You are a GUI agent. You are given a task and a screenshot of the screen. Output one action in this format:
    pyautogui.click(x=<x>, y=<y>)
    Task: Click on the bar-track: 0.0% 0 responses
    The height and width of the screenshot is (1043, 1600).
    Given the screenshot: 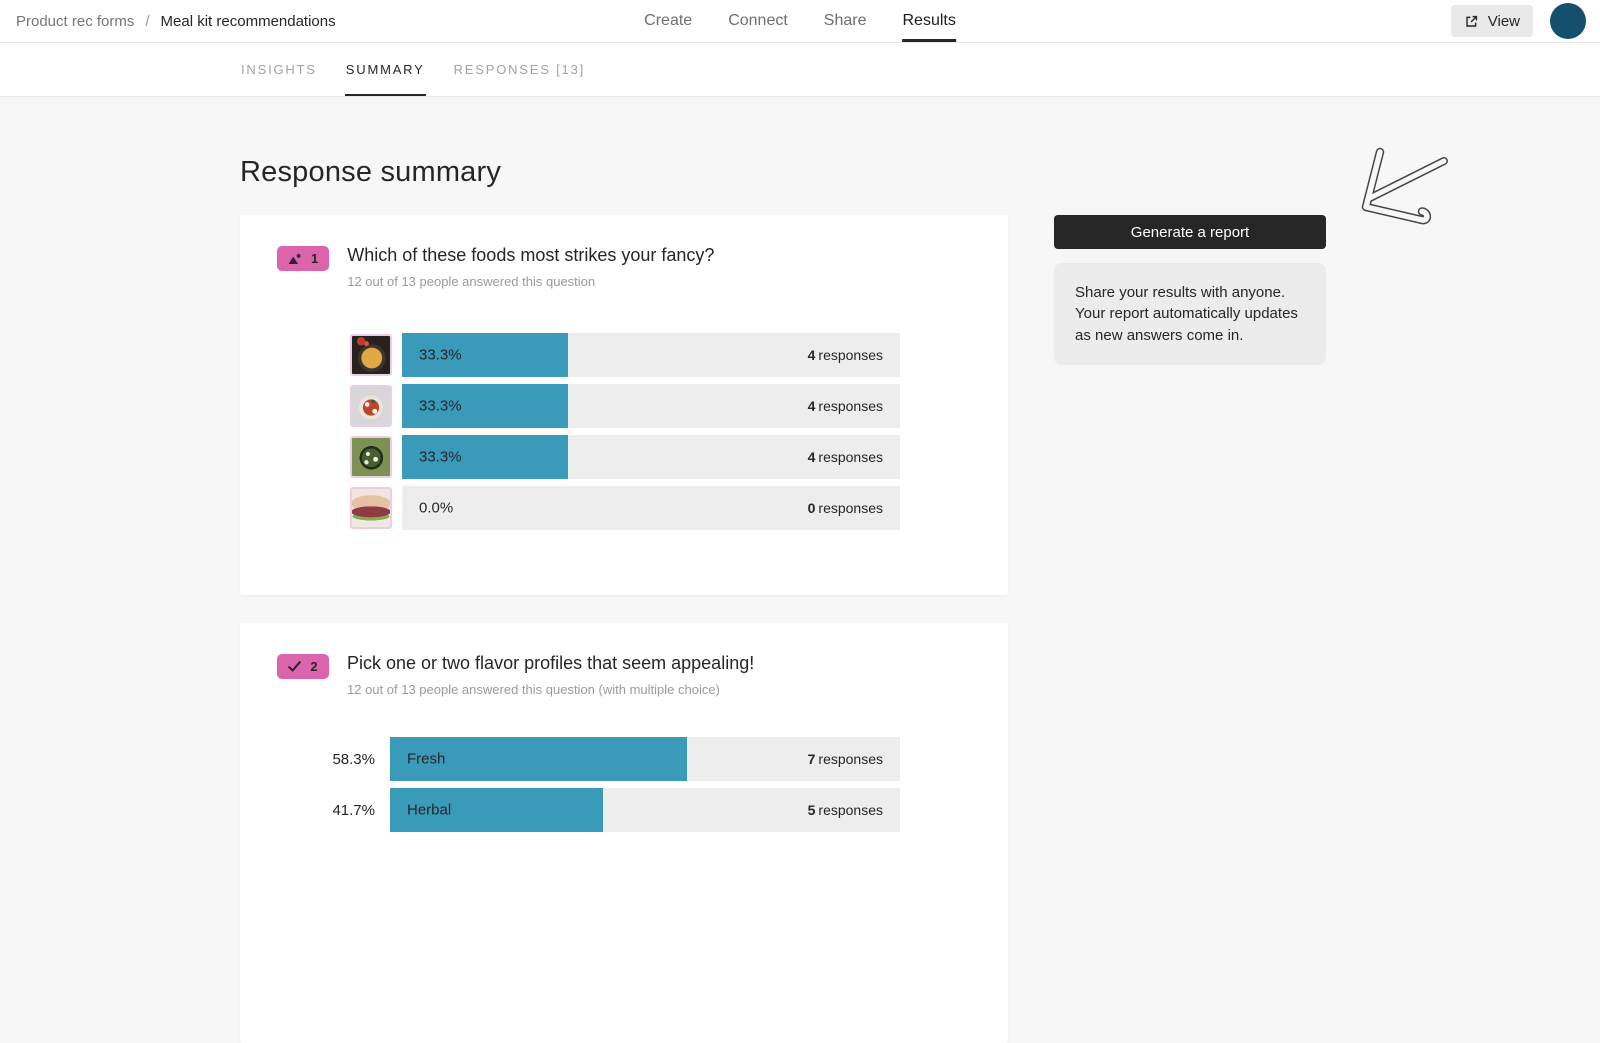 What is the action you would take?
    pyautogui.click(x=651, y=508)
    